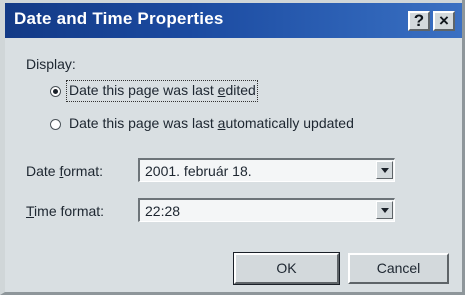 The width and height of the screenshot is (465, 295). What do you see at coordinates (55, 91) in the screenshot?
I see `radio-last-edited` at bounding box center [55, 91].